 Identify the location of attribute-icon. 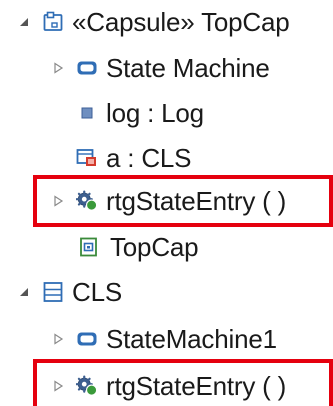
(87, 113).